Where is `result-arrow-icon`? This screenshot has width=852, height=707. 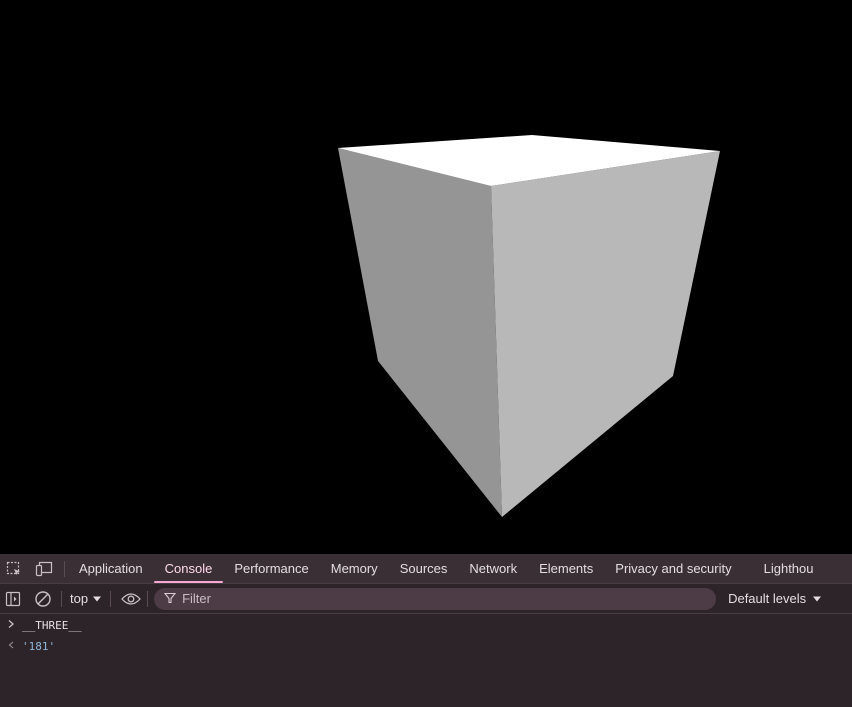
result-arrow-icon is located at coordinates (11, 646).